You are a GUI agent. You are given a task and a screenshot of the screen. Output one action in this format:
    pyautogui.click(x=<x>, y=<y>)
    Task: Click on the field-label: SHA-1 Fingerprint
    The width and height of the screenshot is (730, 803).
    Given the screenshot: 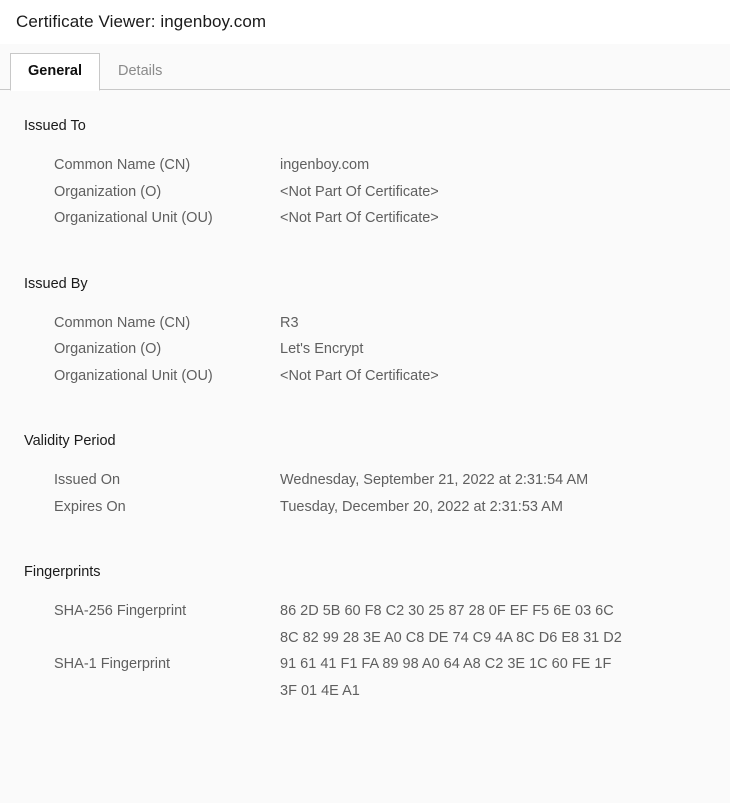 What is the action you would take?
    pyautogui.click(x=112, y=664)
    